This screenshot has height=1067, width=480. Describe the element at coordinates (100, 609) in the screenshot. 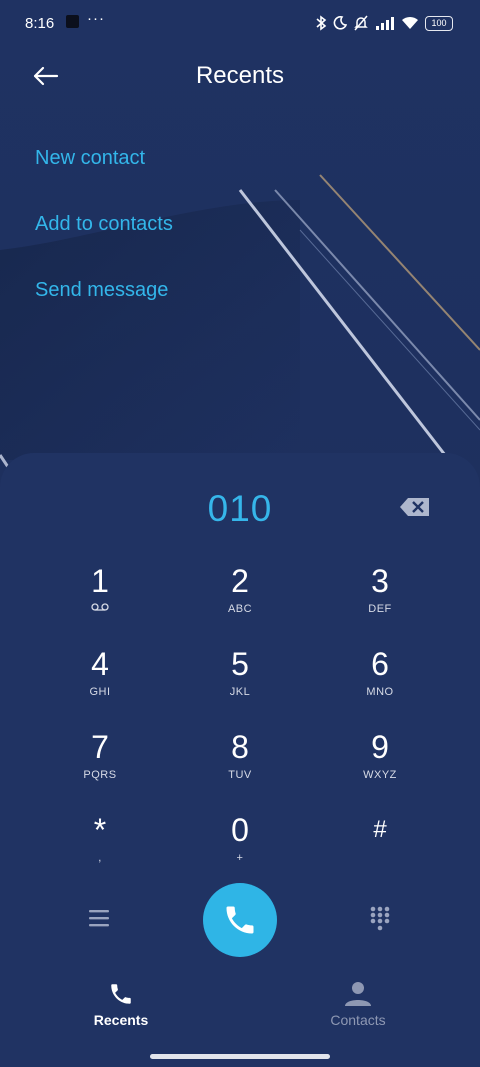

I see `voicemail-icon` at that location.